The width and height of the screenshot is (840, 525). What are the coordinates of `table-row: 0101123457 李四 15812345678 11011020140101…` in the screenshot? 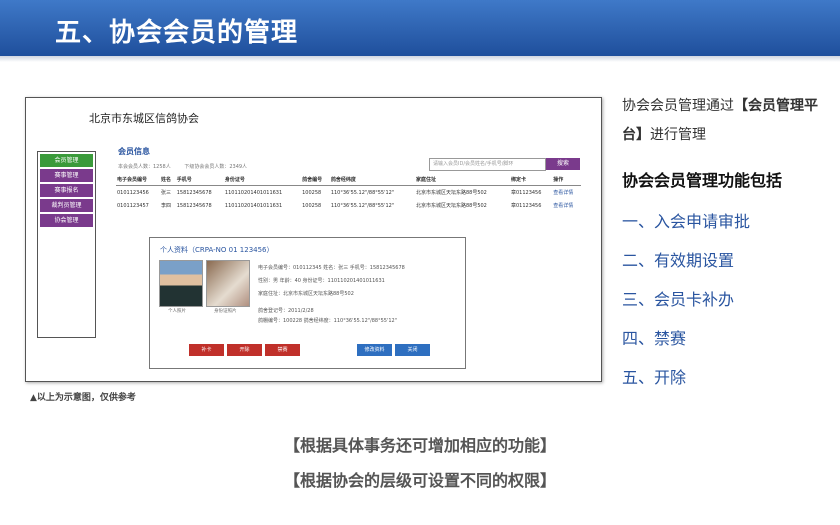 It's located at (348, 205).